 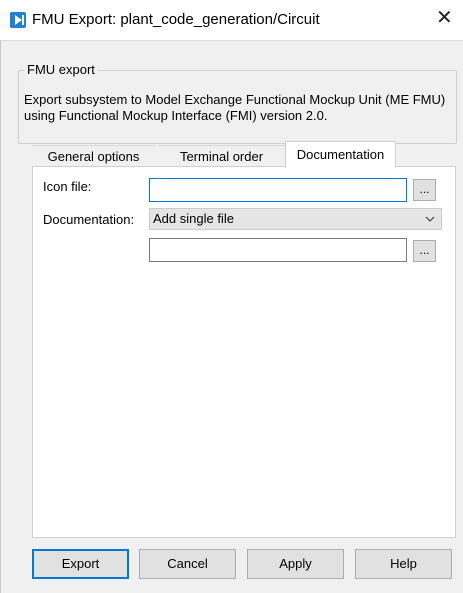 What do you see at coordinates (0, 316) in the screenshot?
I see `window-border` at bounding box center [0, 316].